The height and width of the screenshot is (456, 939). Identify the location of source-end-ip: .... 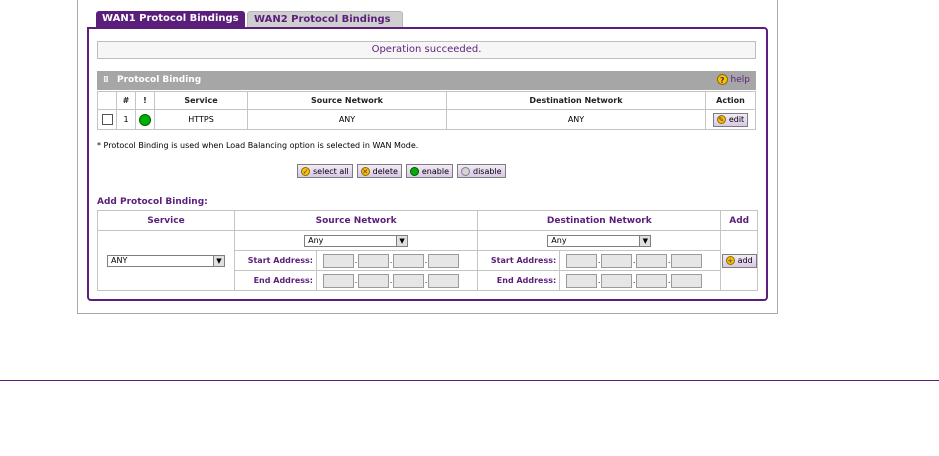
(397, 280).